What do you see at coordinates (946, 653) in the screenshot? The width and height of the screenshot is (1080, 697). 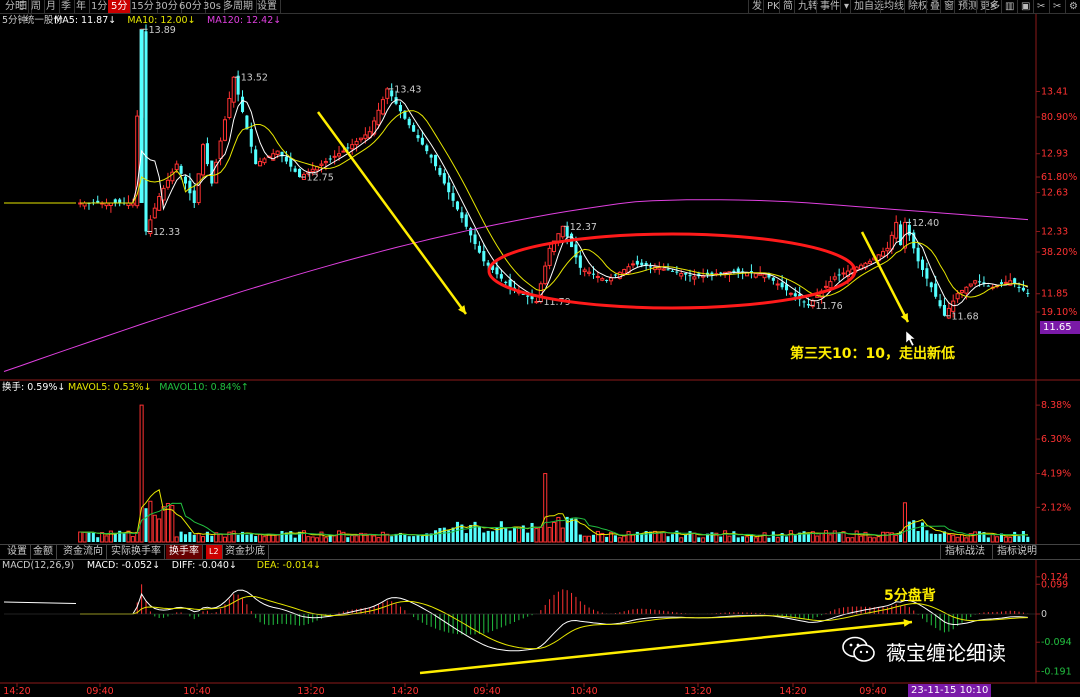 I see `watermark-text: 薇宝缠论细读` at bounding box center [946, 653].